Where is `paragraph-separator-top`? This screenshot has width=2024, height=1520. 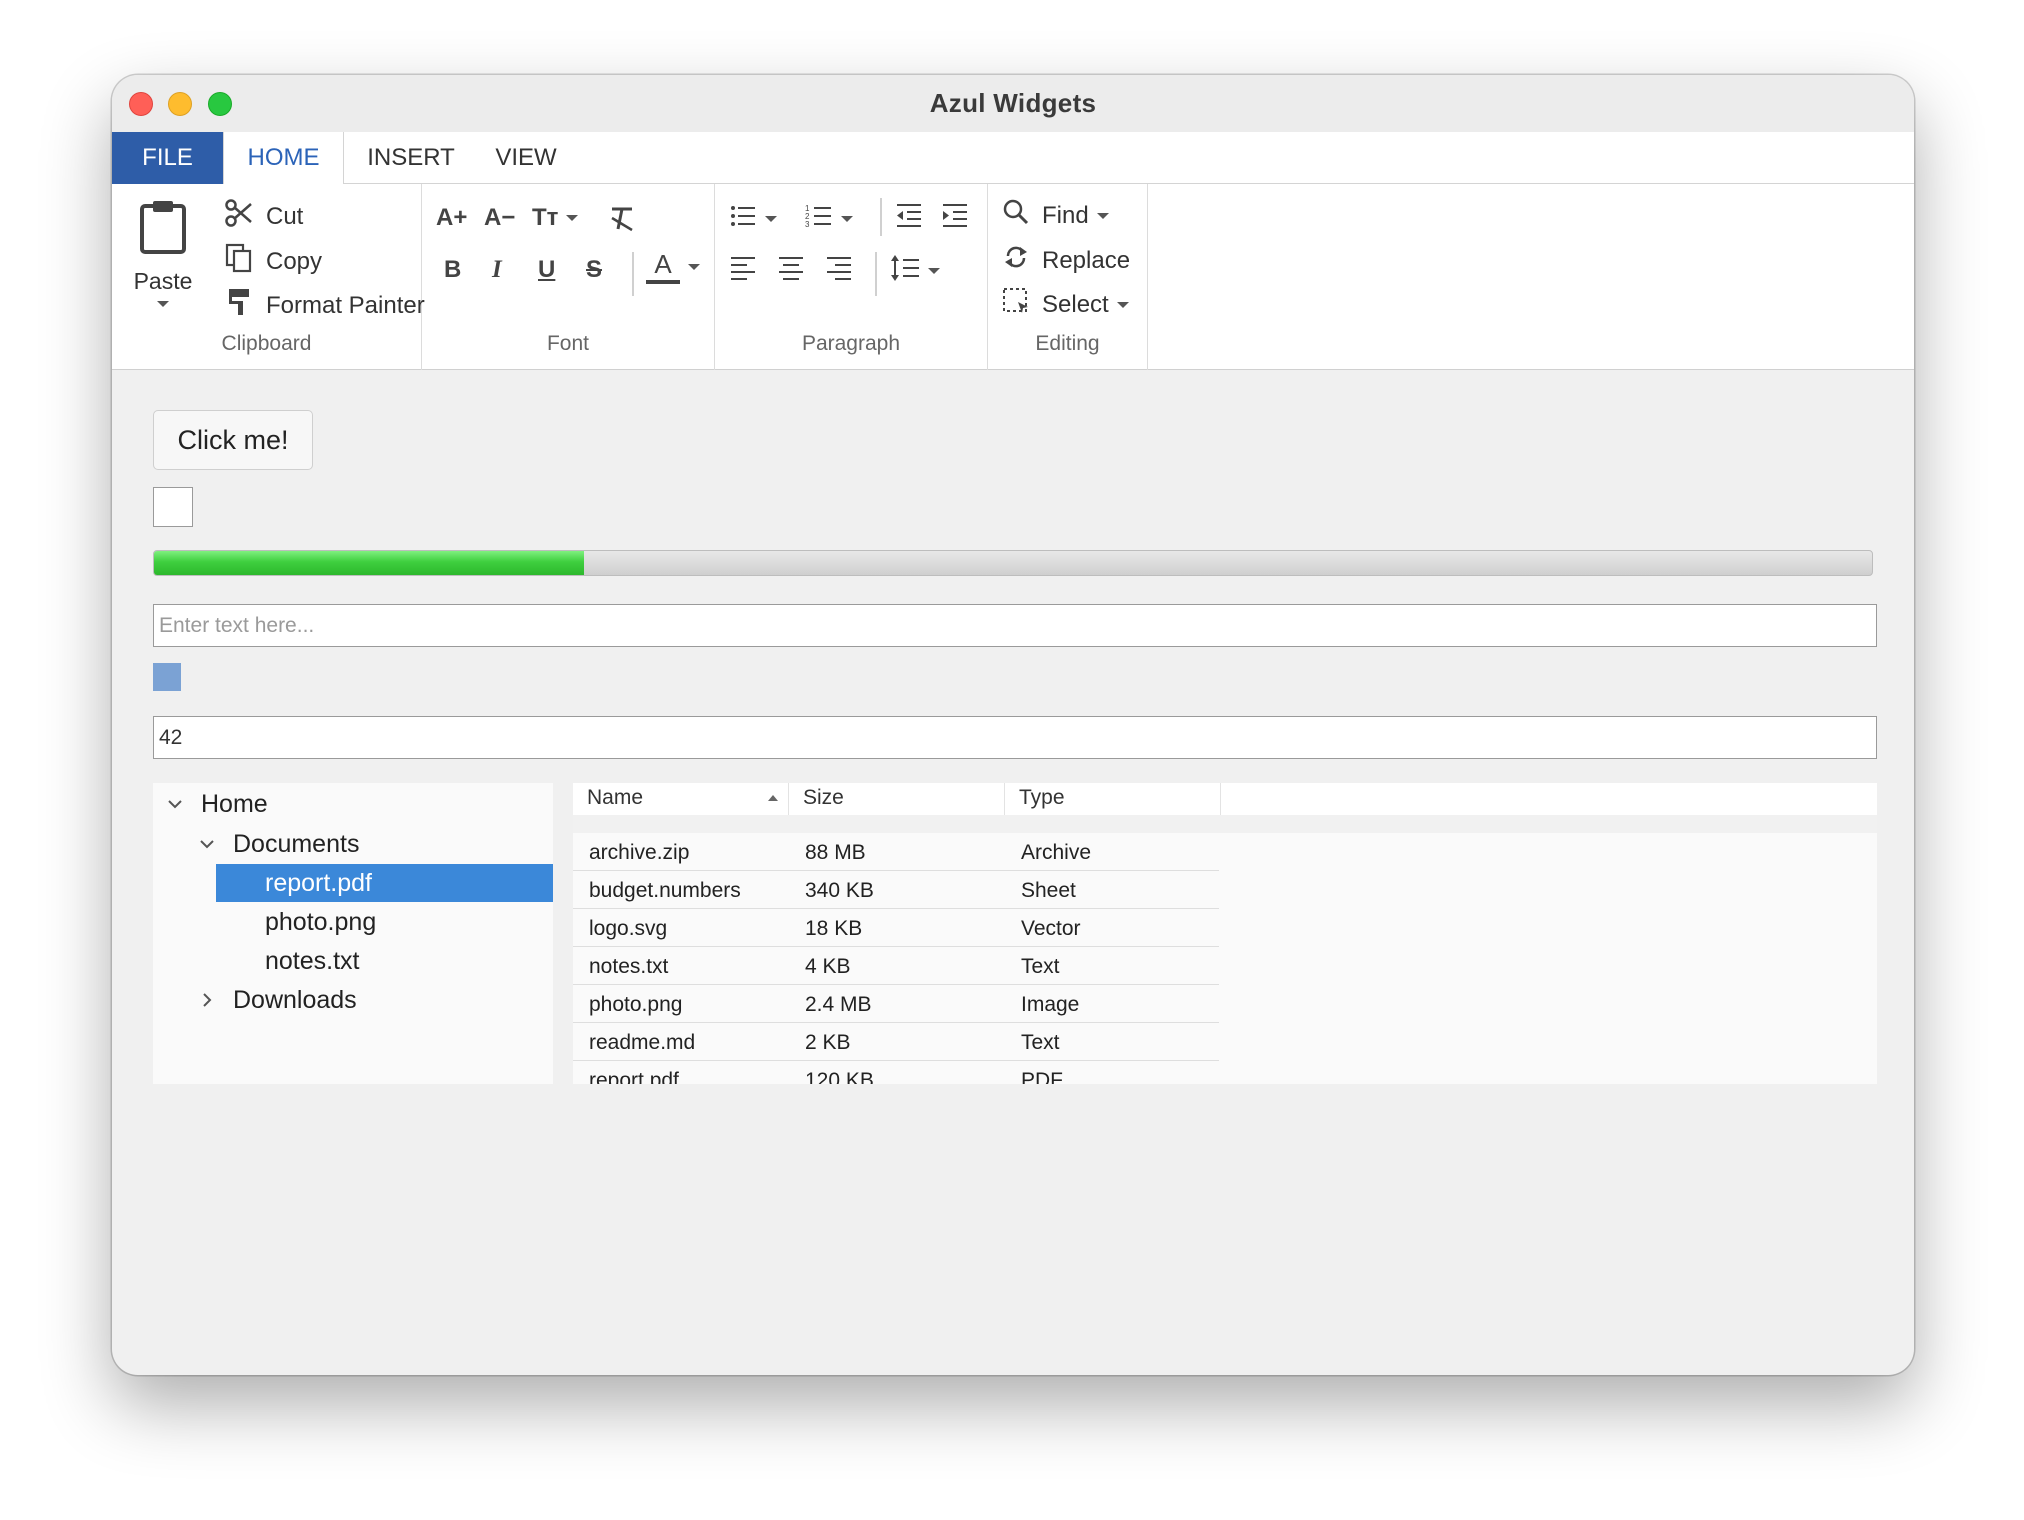 paragraph-separator-top is located at coordinates (881, 217).